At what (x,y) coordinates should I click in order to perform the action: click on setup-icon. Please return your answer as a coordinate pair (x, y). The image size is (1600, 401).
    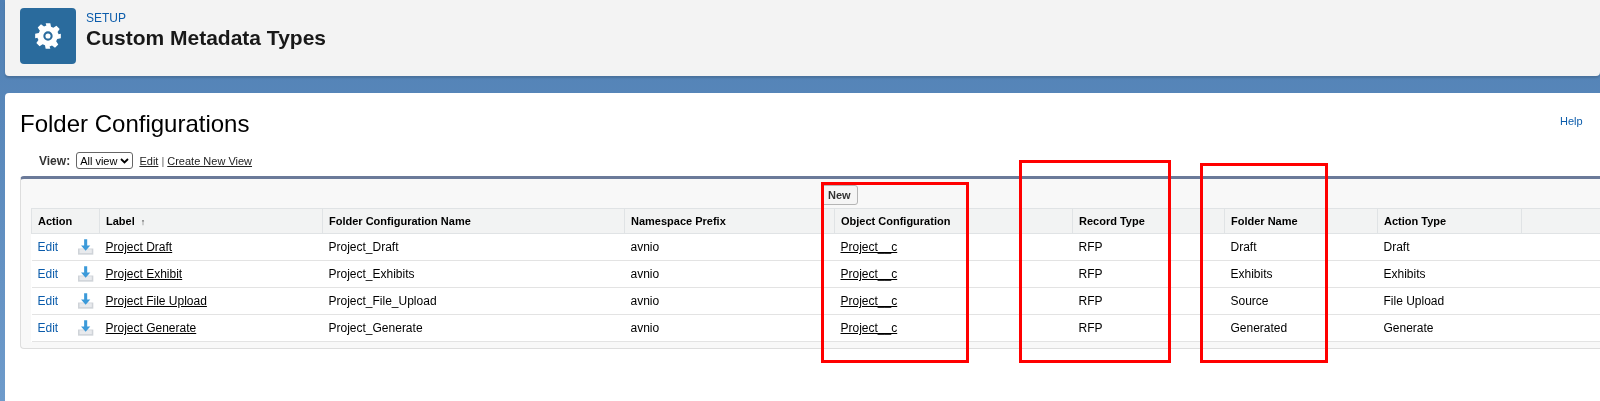
    Looking at the image, I should click on (48, 36).